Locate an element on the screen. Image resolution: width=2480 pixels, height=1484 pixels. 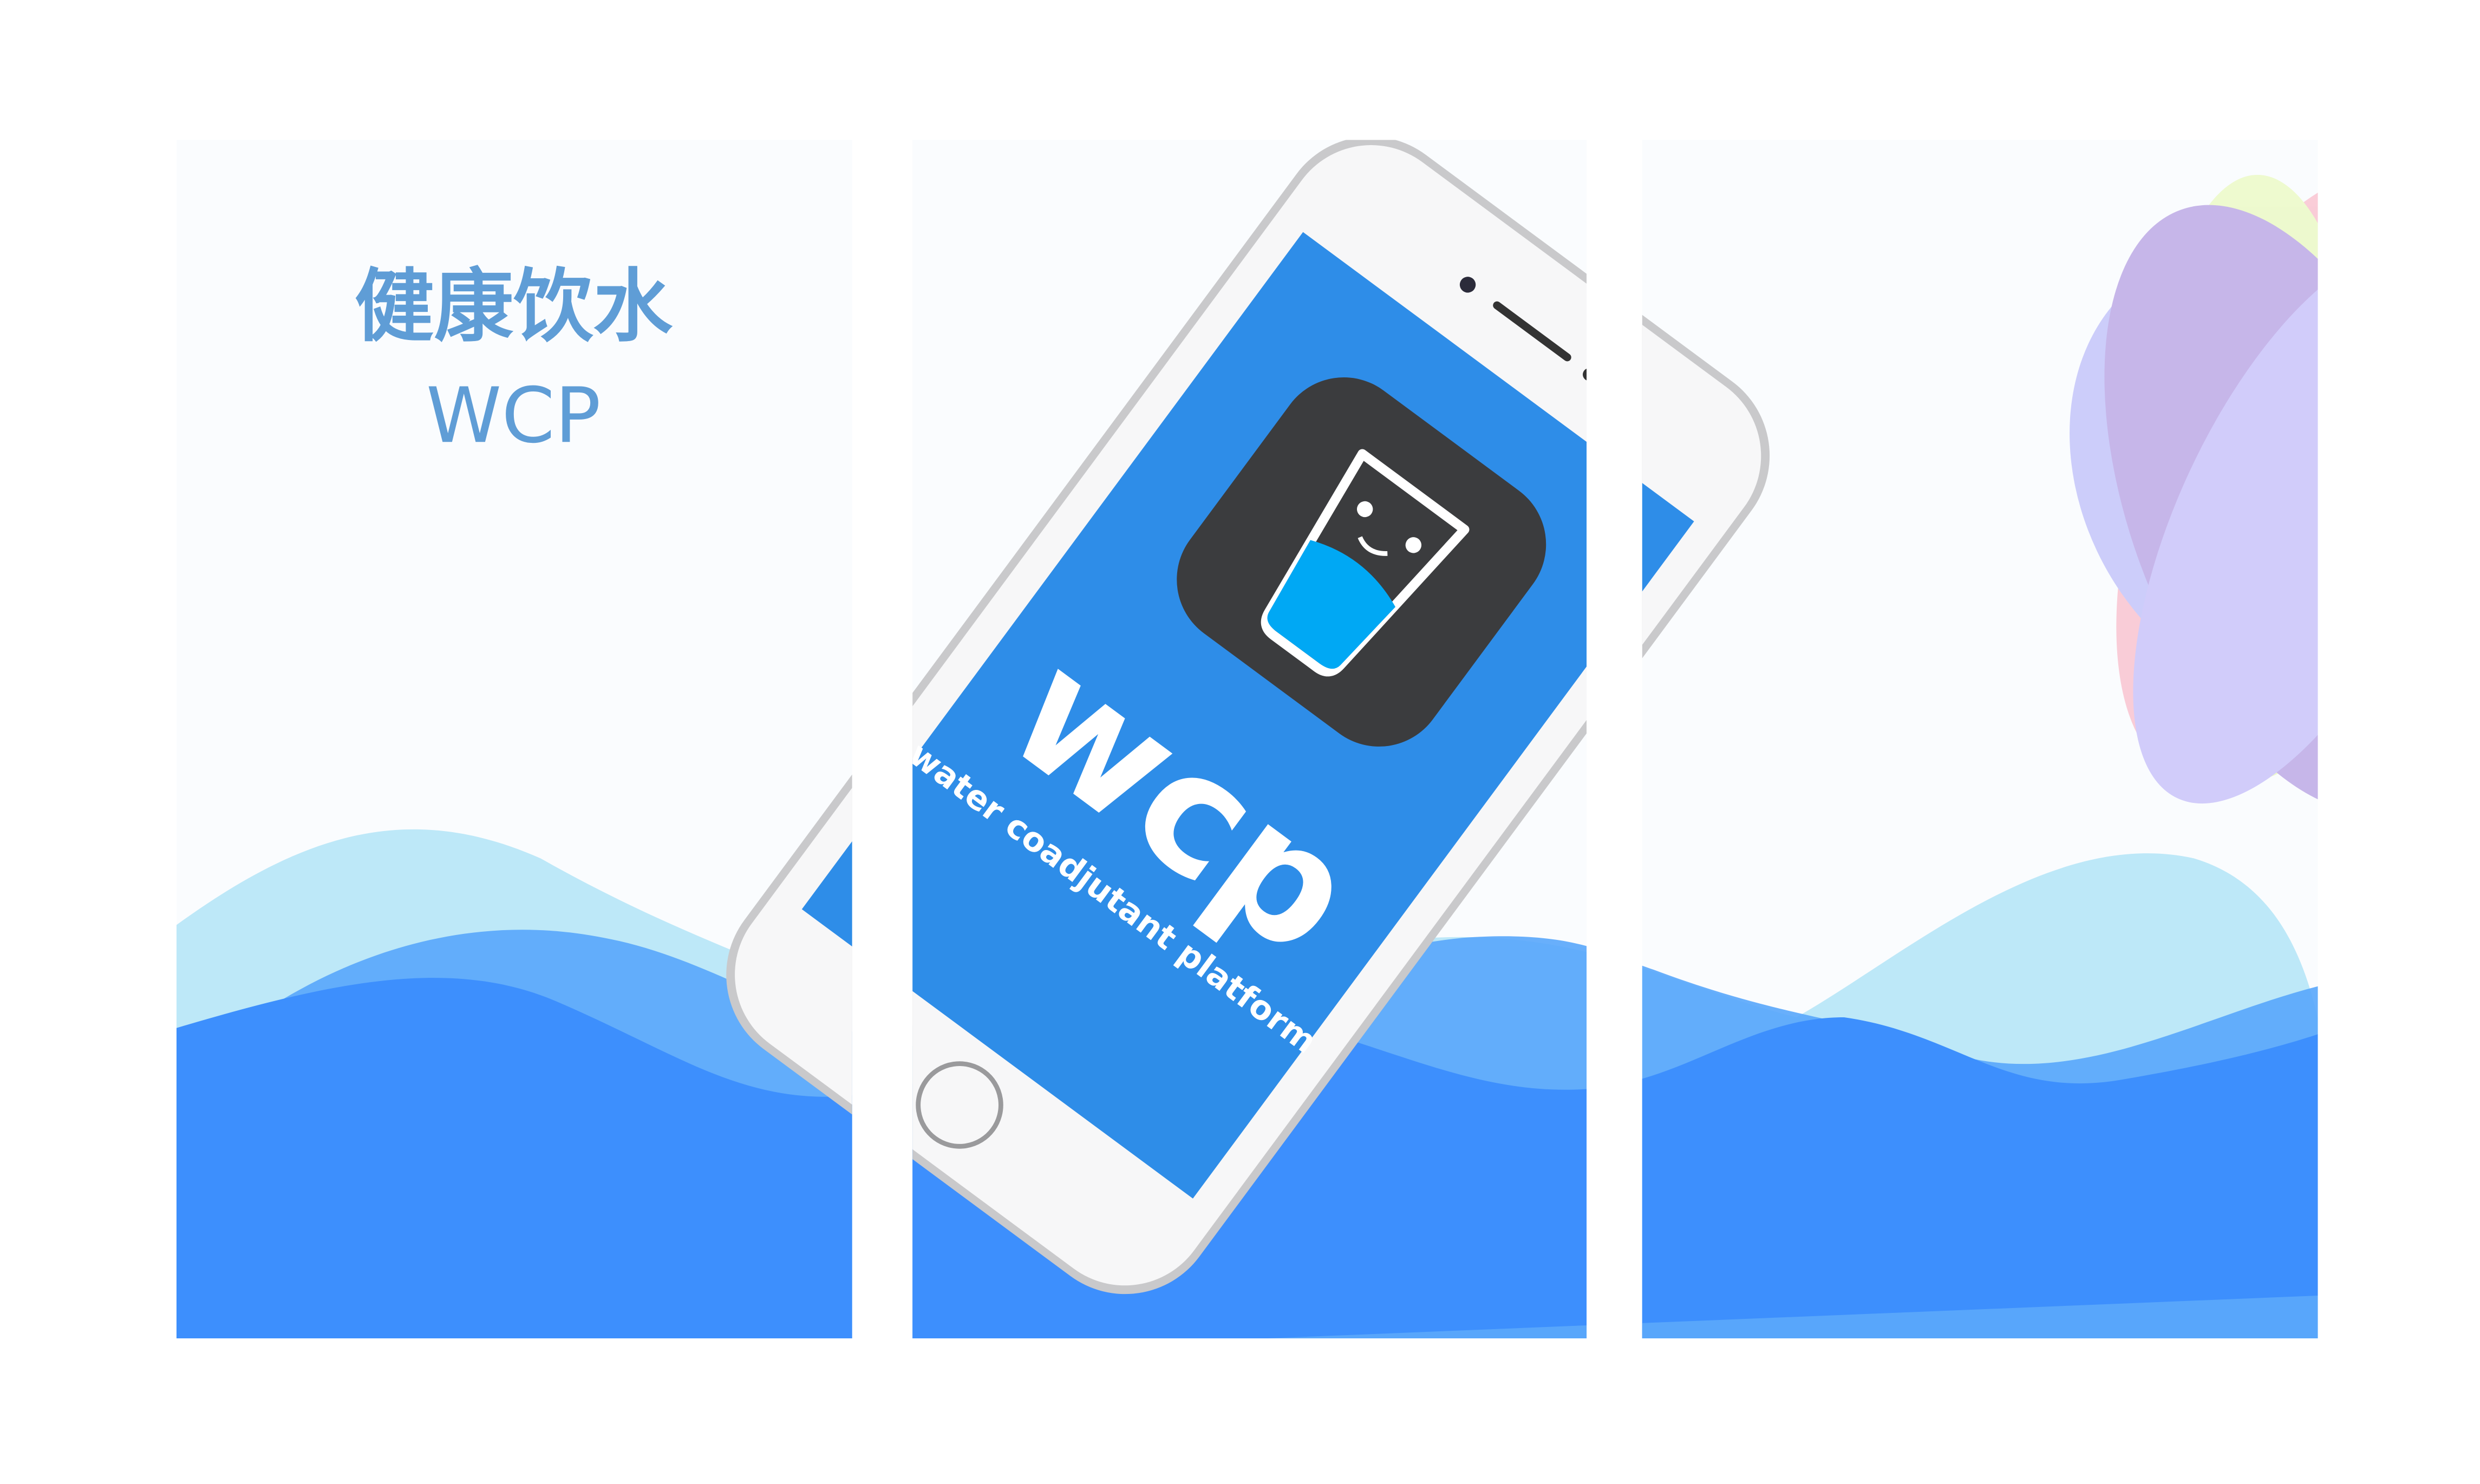
title-en: WCP is located at coordinates (513, 415).